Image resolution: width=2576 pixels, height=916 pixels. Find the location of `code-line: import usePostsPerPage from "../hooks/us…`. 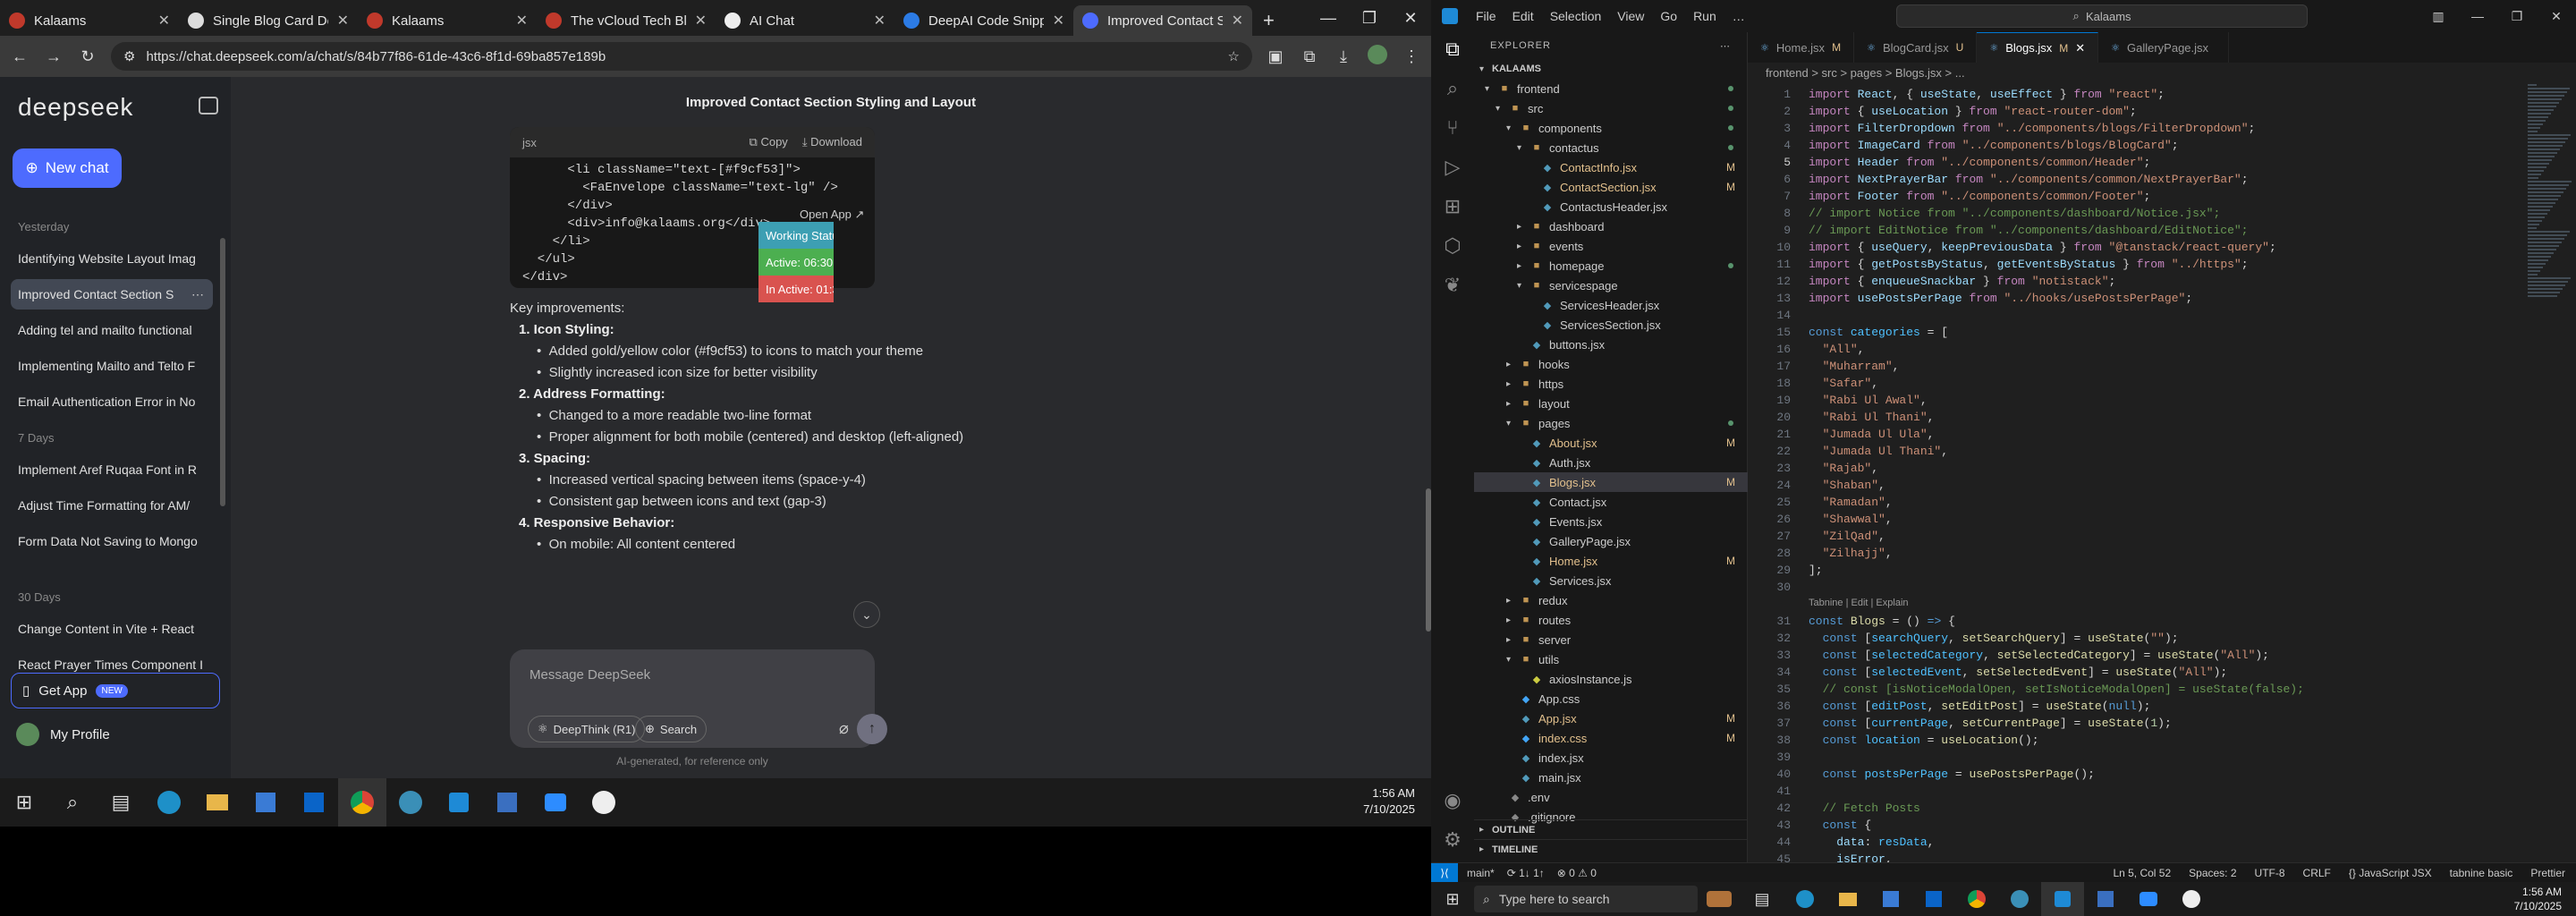

code-line: import usePostsPerPage from "../hooks/us… is located at coordinates (2000, 298).